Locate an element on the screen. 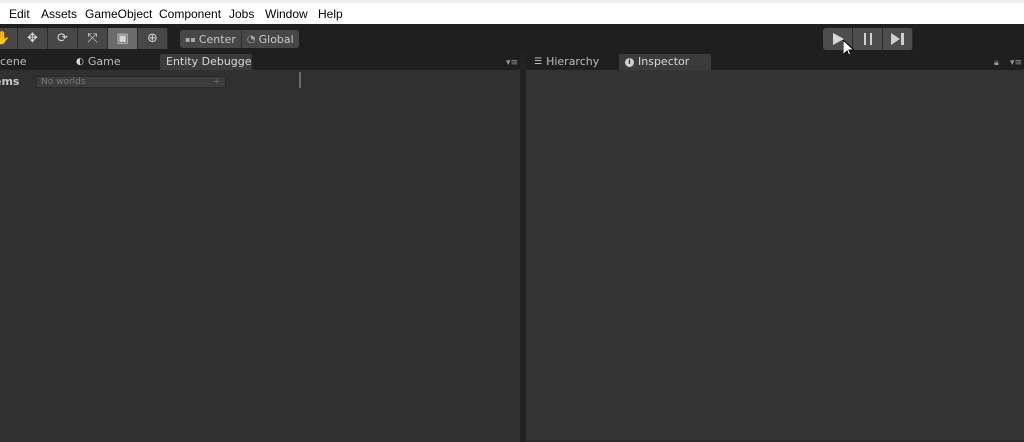 The height and width of the screenshot is (442, 1024). pivot-center-button: ▪▪ Center is located at coordinates (210, 39).